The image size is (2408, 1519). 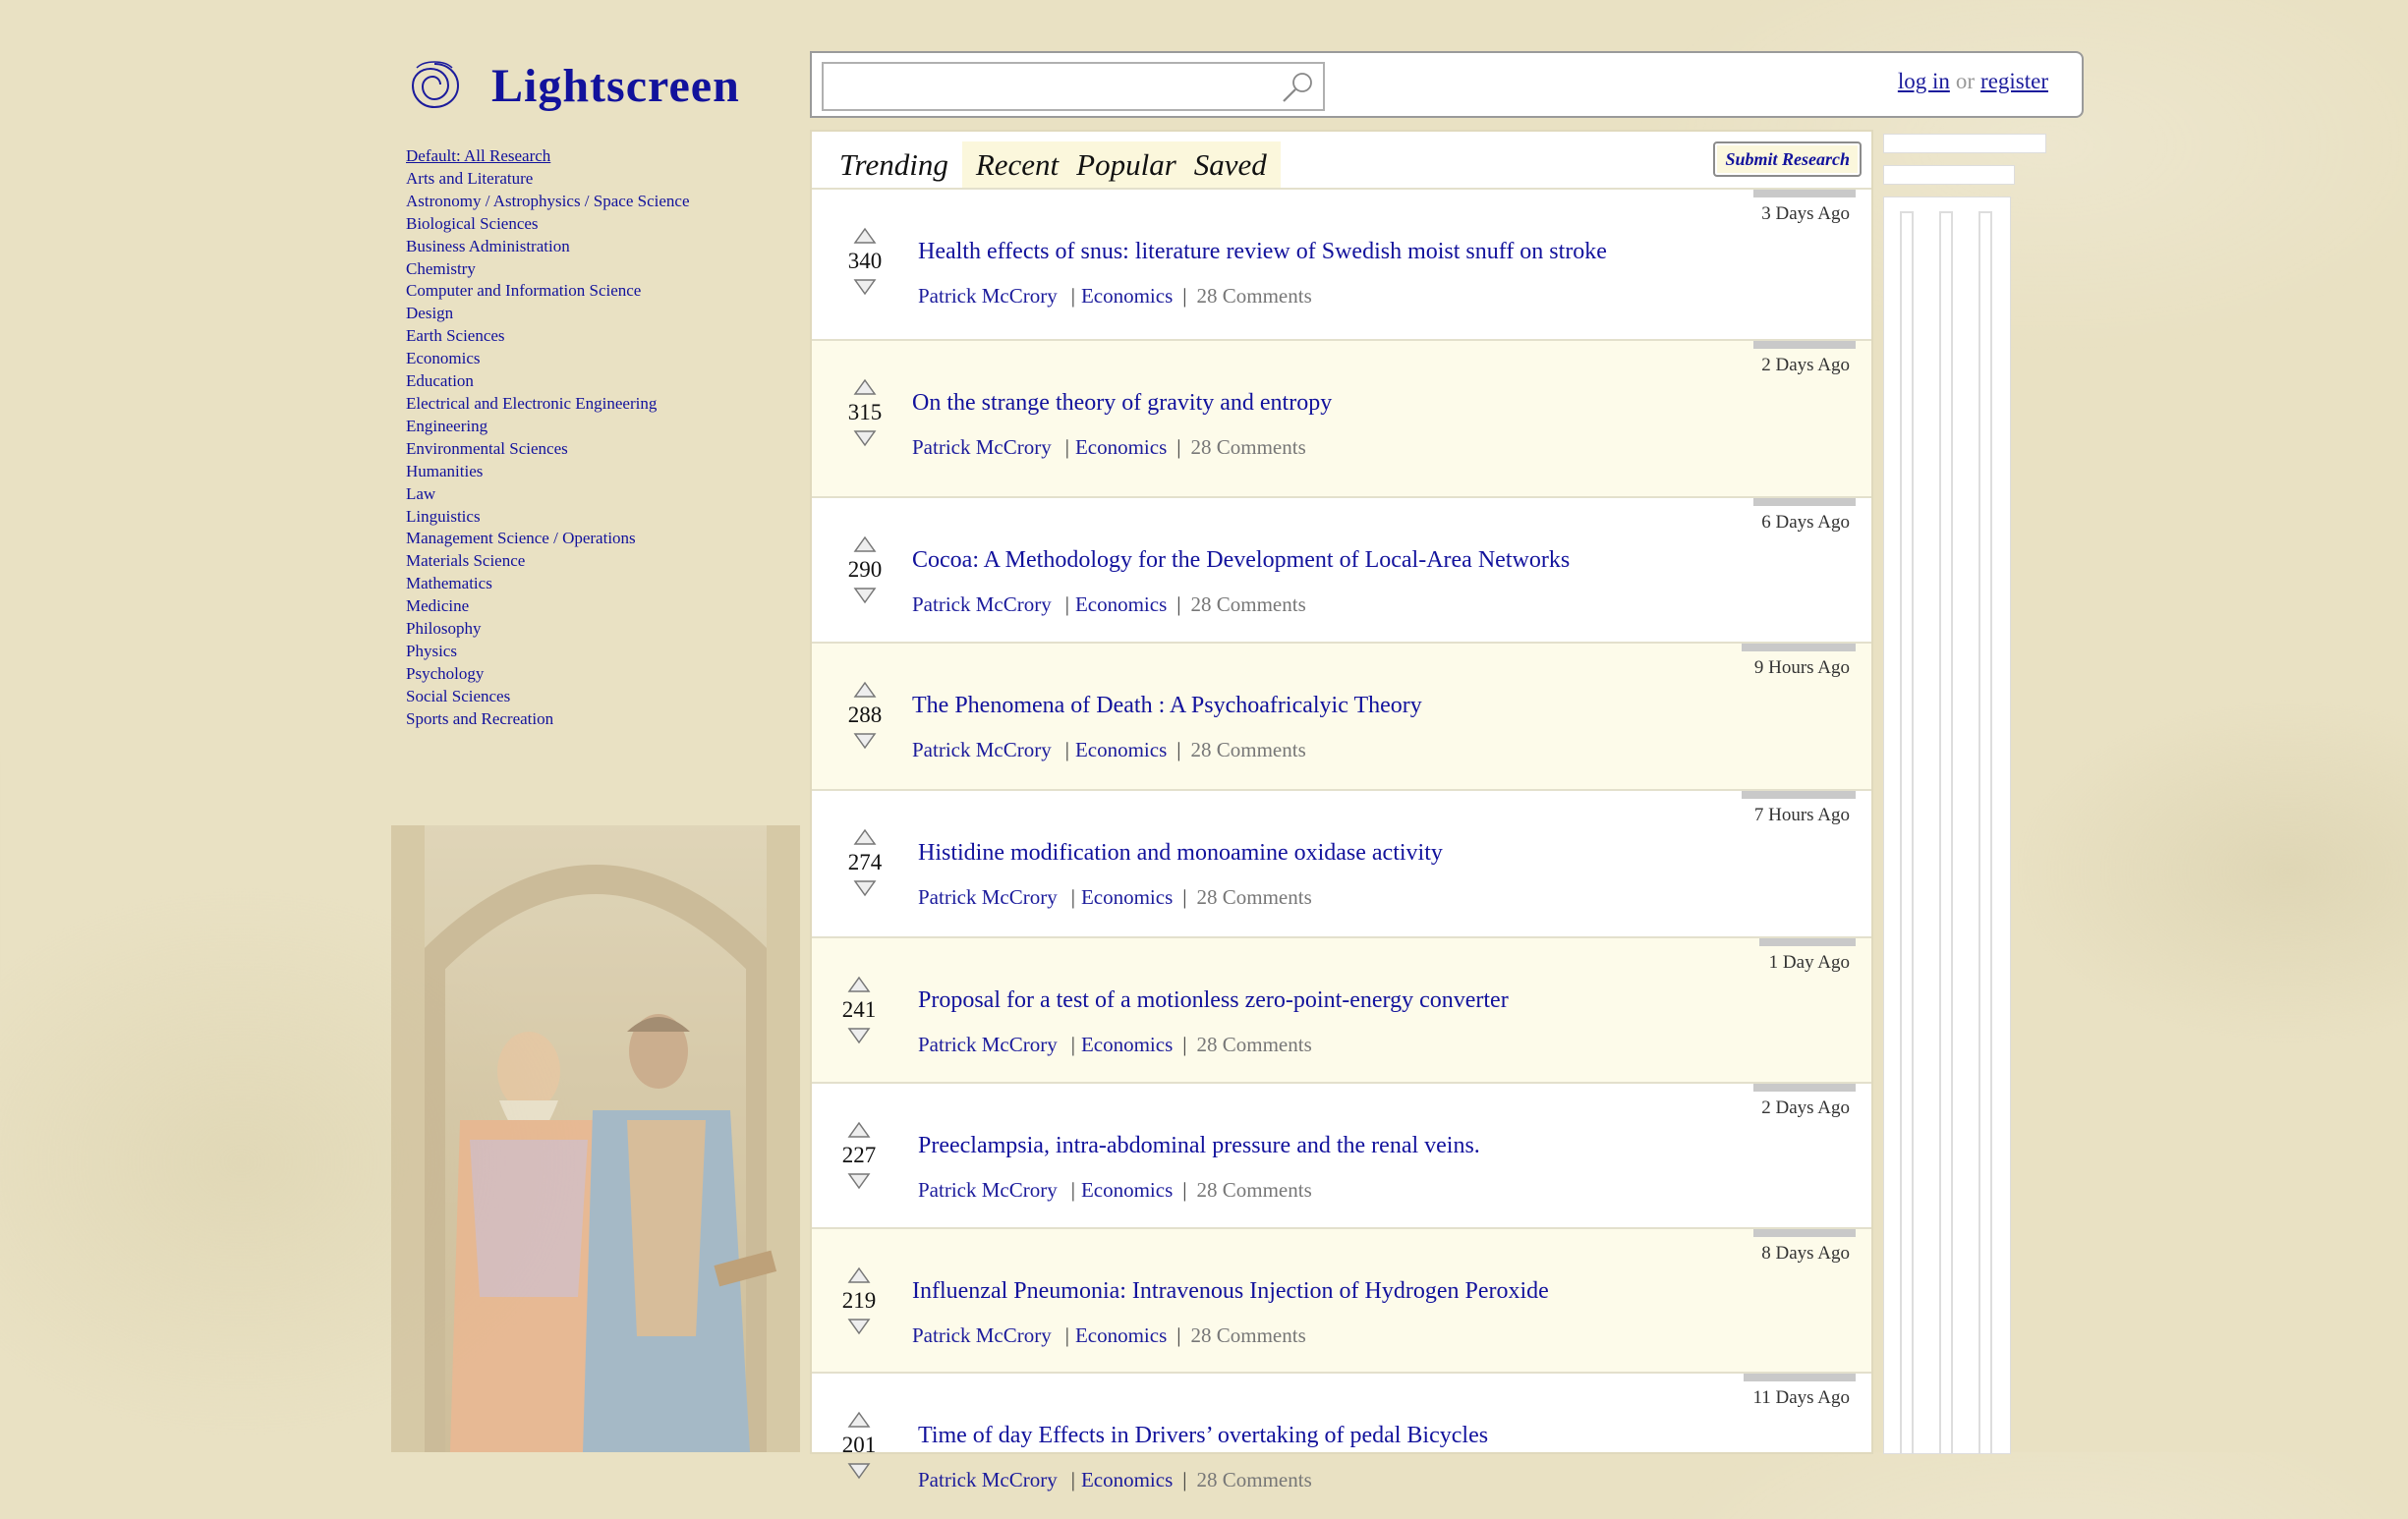 I want to click on login-link: log in, so click(x=1924, y=81).